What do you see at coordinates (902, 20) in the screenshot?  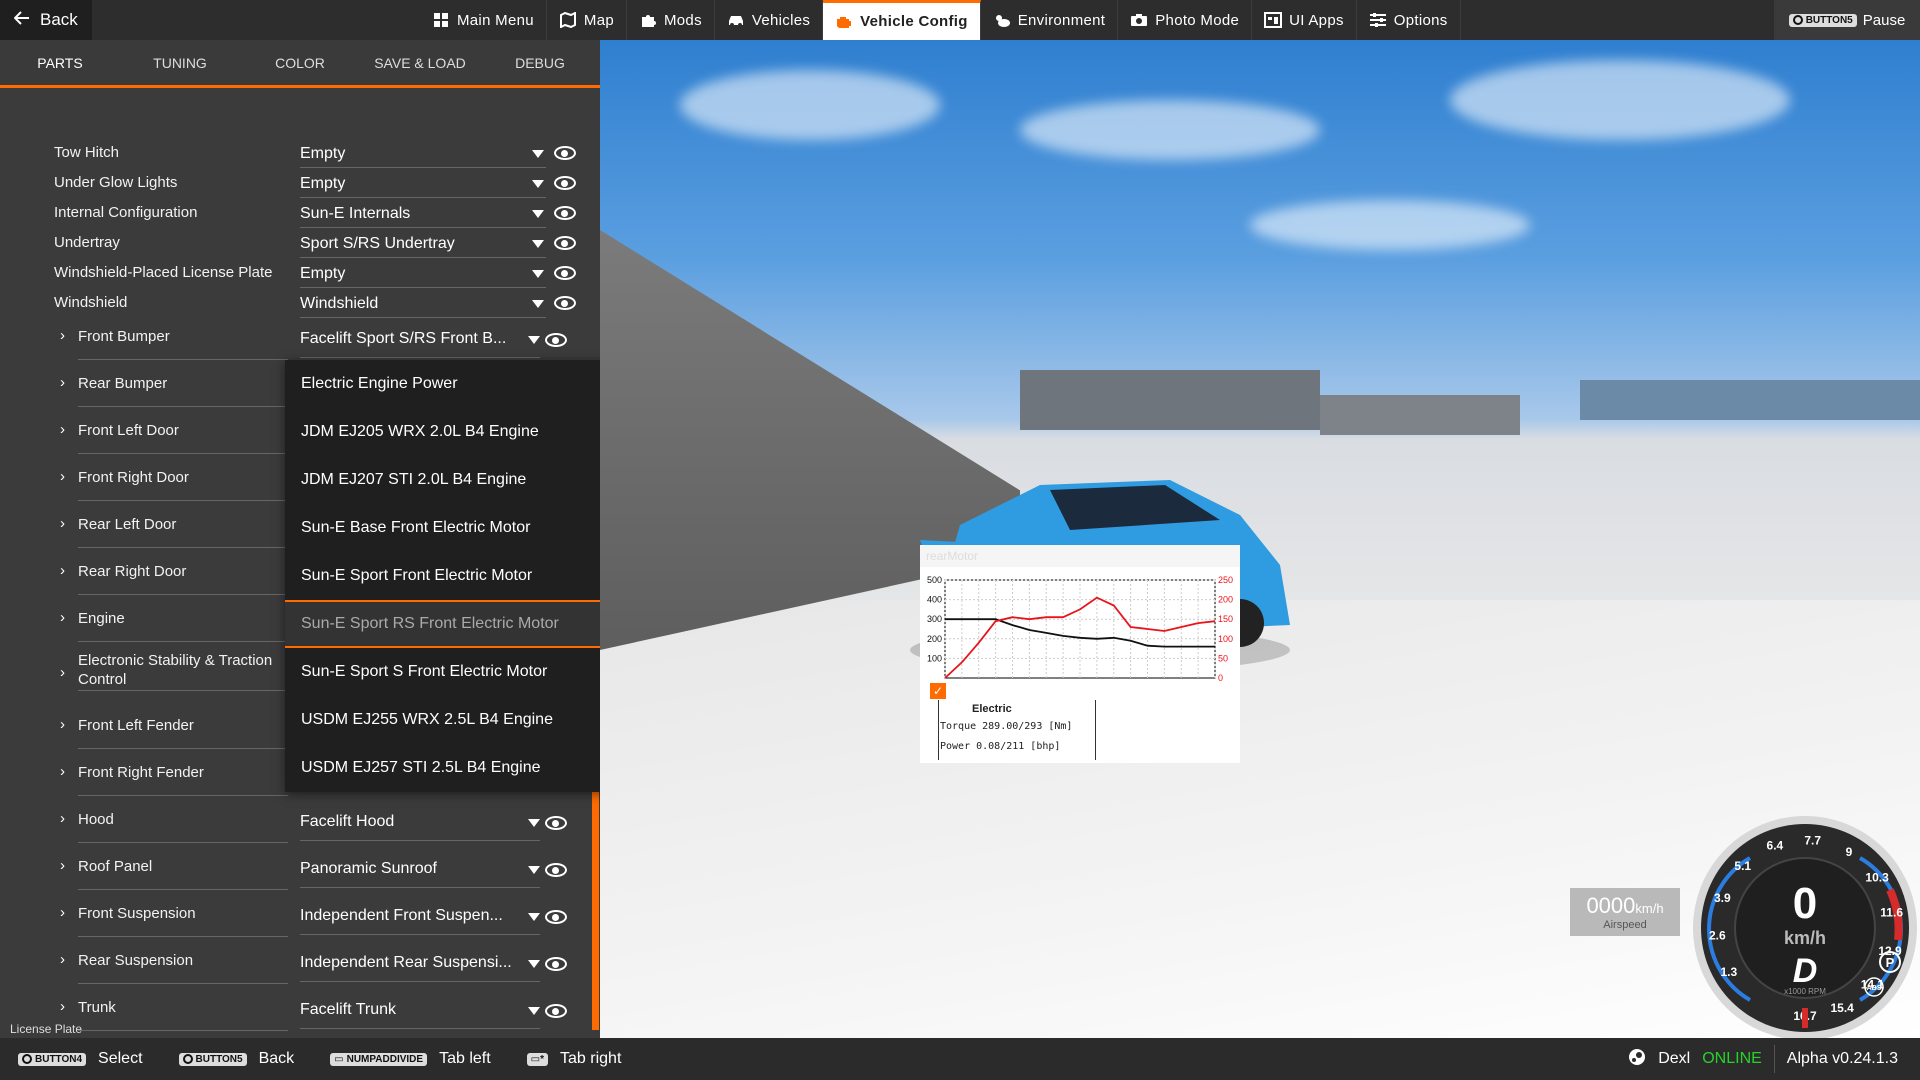 I see `nav-vehicle-config: Vehicle Config` at bounding box center [902, 20].